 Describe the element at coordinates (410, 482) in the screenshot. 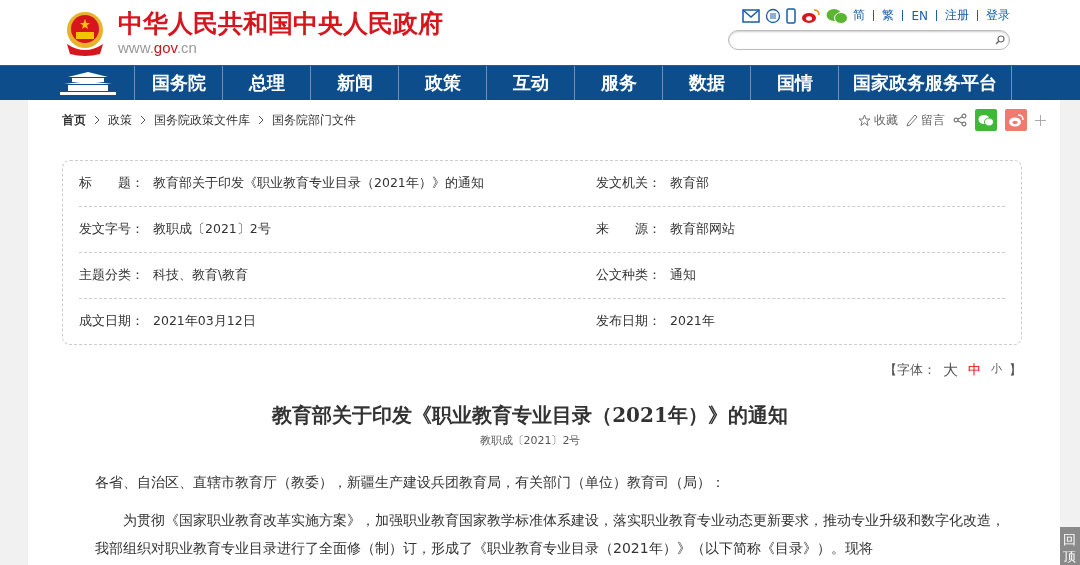

I see `salutation: 各省、自治区、直辖市教育厅（教委），新疆生产建设兵团教育局，有关部门（单位）教育司（局）：` at that location.